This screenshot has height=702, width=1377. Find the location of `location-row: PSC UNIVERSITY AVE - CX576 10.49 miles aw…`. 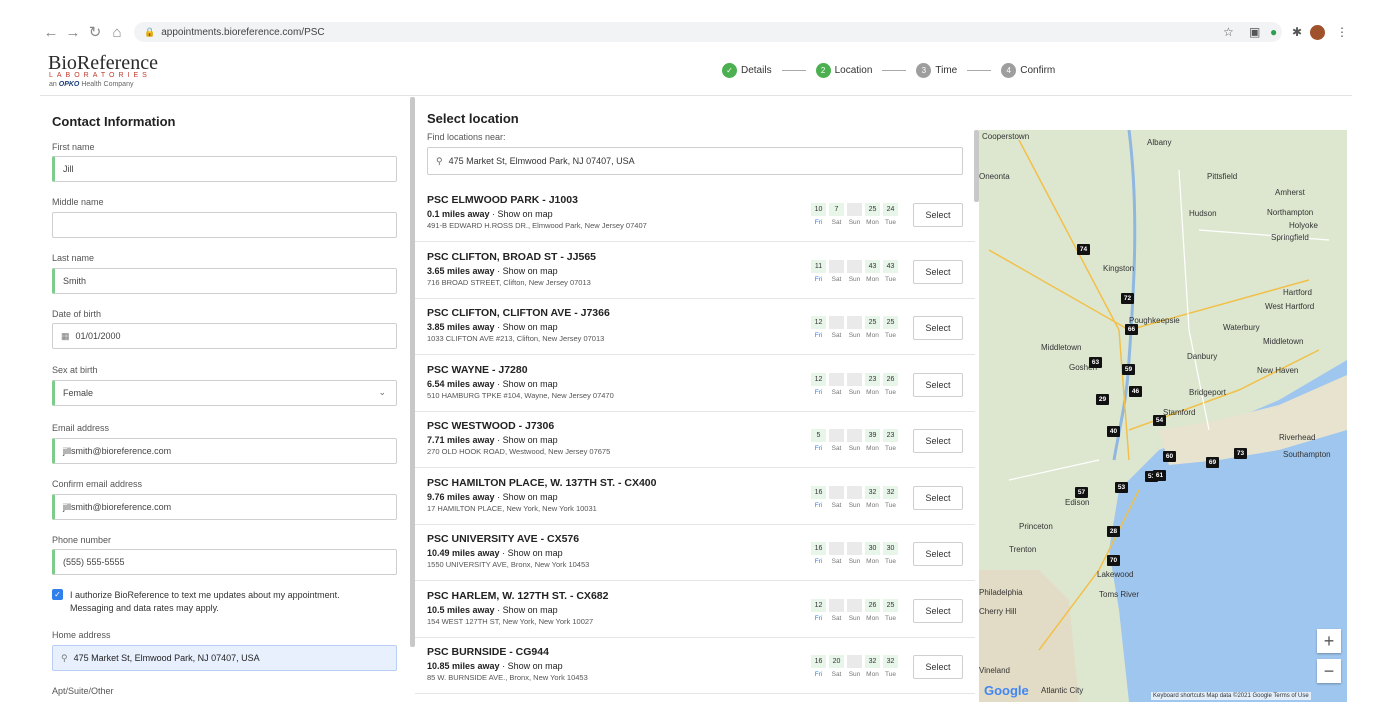

location-row: PSC UNIVERSITY AVE - CX576 10.49 miles aw… is located at coordinates (695, 553).